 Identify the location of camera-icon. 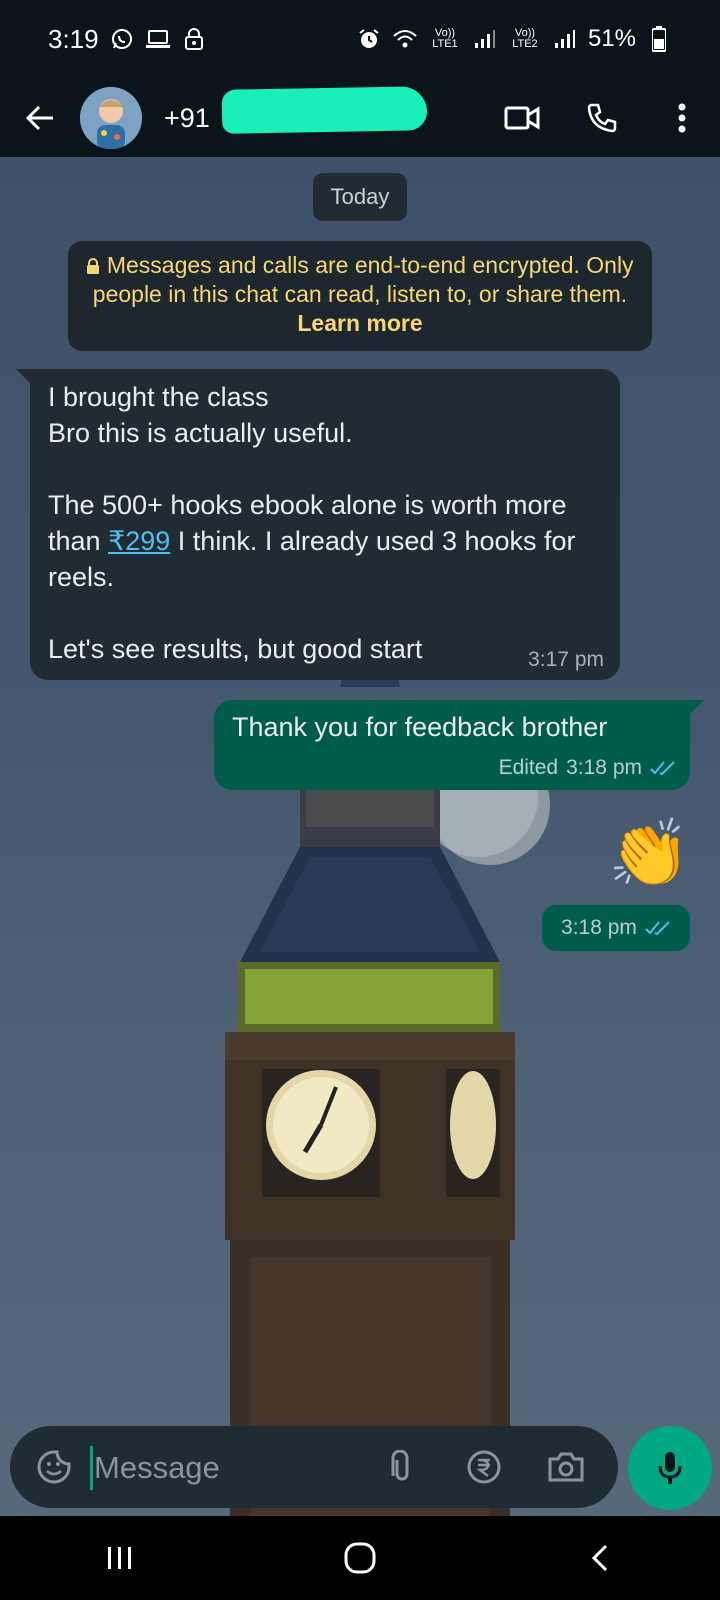
(566, 1467).